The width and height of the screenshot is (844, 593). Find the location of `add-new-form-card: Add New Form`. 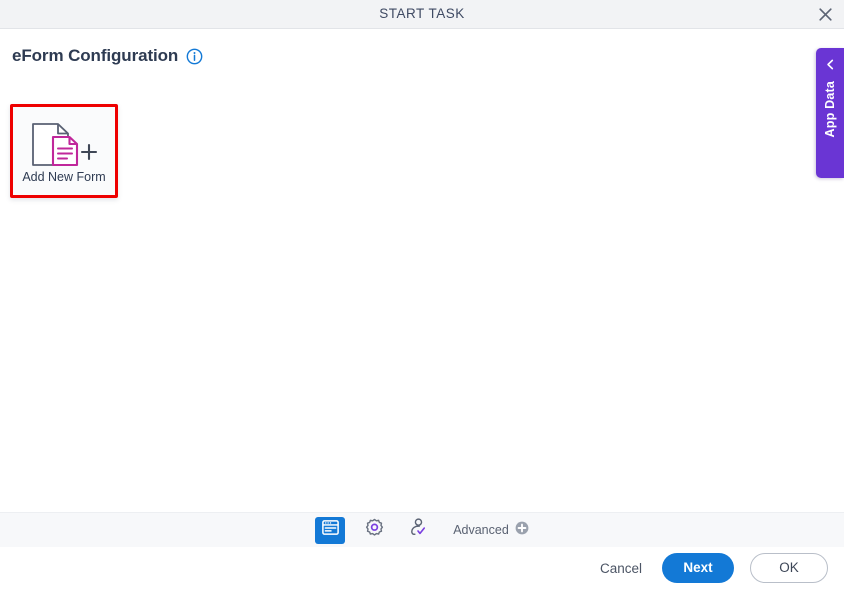

add-new-form-card: Add New Form is located at coordinates (64, 151).